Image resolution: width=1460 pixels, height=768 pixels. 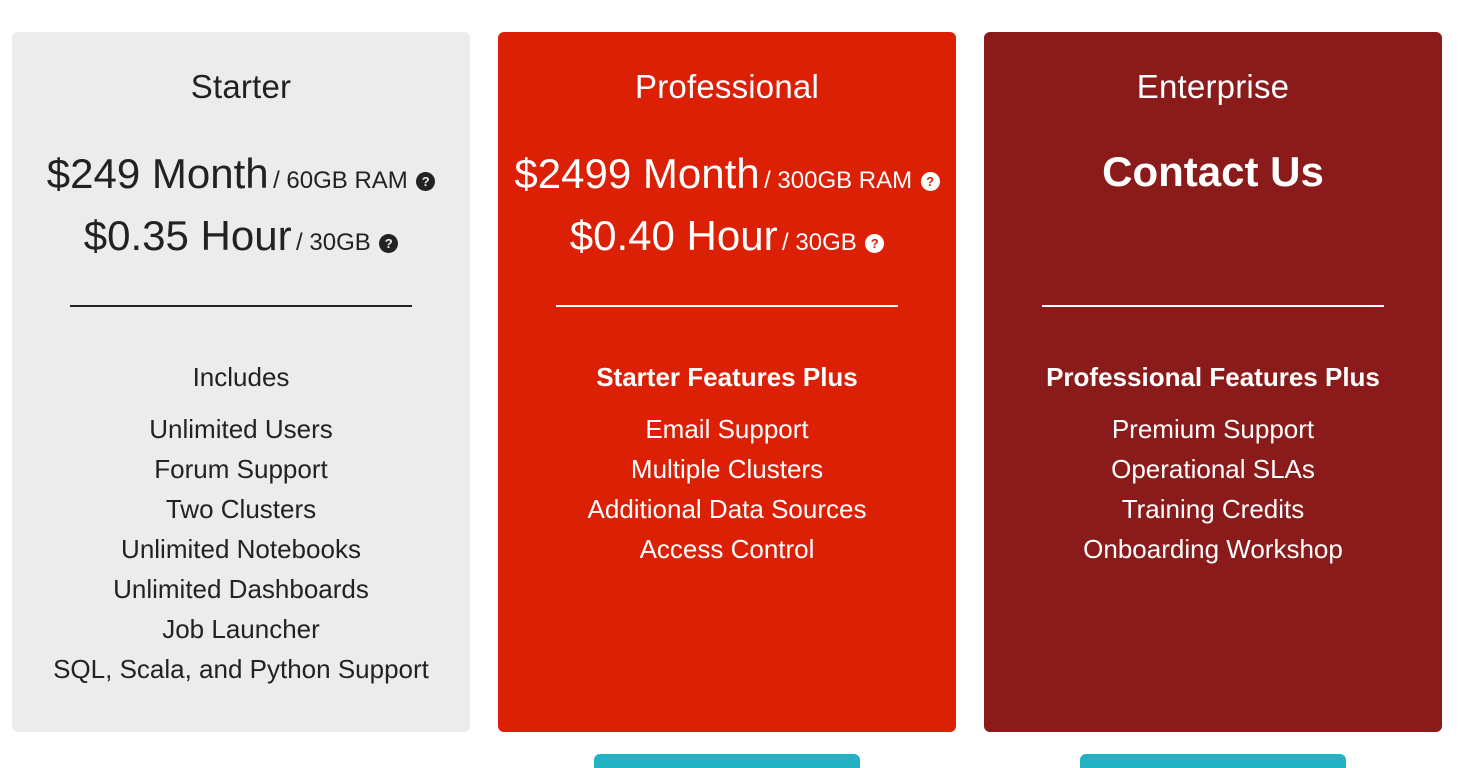 What do you see at coordinates (727, 377) in the screenshot?
I see `features-heading: Starter Features Plus` at bounding box center [727, 377].